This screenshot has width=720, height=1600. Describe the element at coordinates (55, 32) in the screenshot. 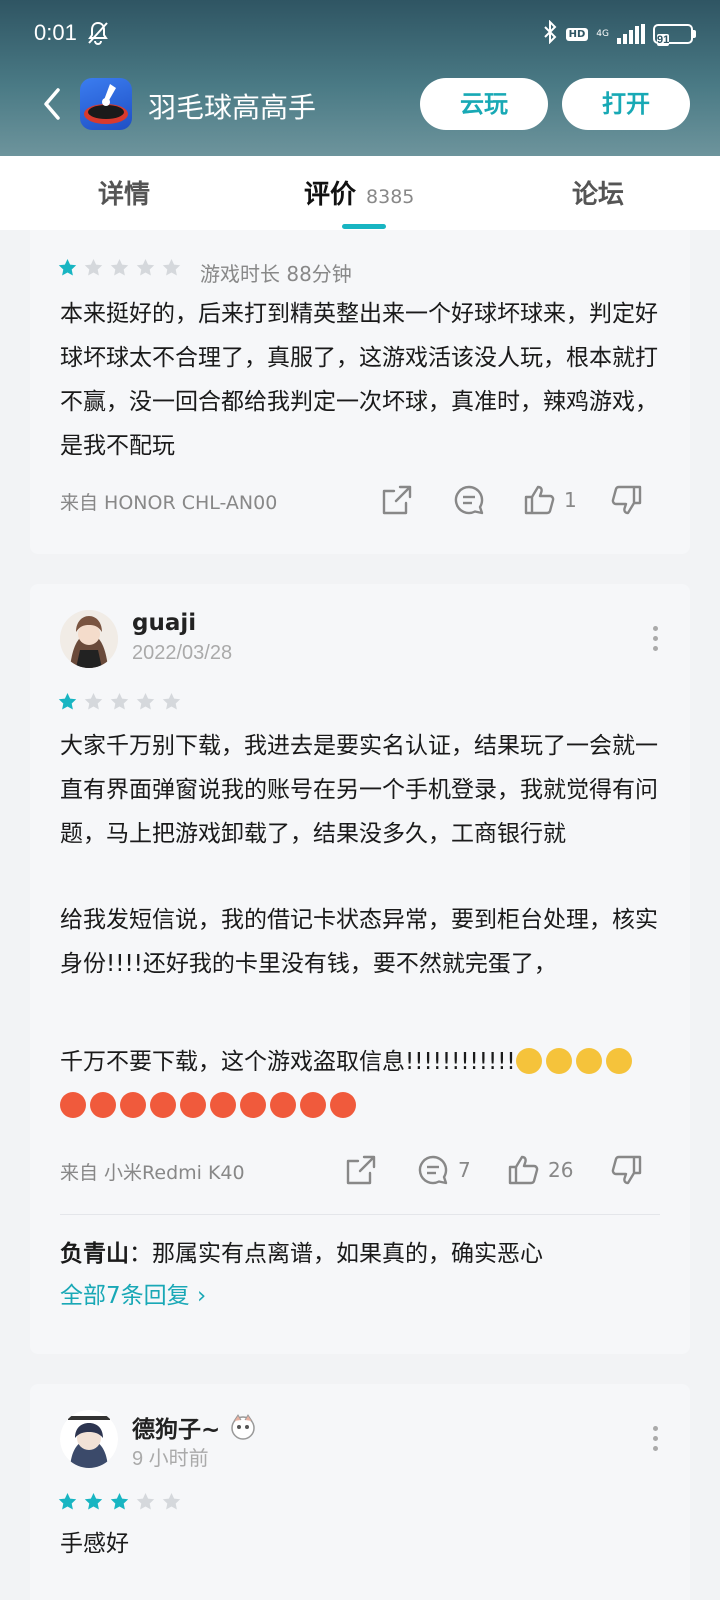

I see `status-time: 0:01` at that location.